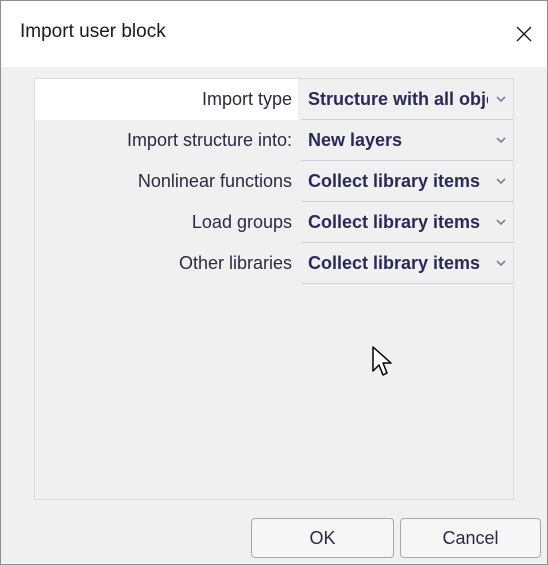 Image resolution: width=548 pixels, height=565 pixels. Describe the element at coordinates (398, 99) in the screenshot. I see `dropdown-value: Structure with all objects` at that location.